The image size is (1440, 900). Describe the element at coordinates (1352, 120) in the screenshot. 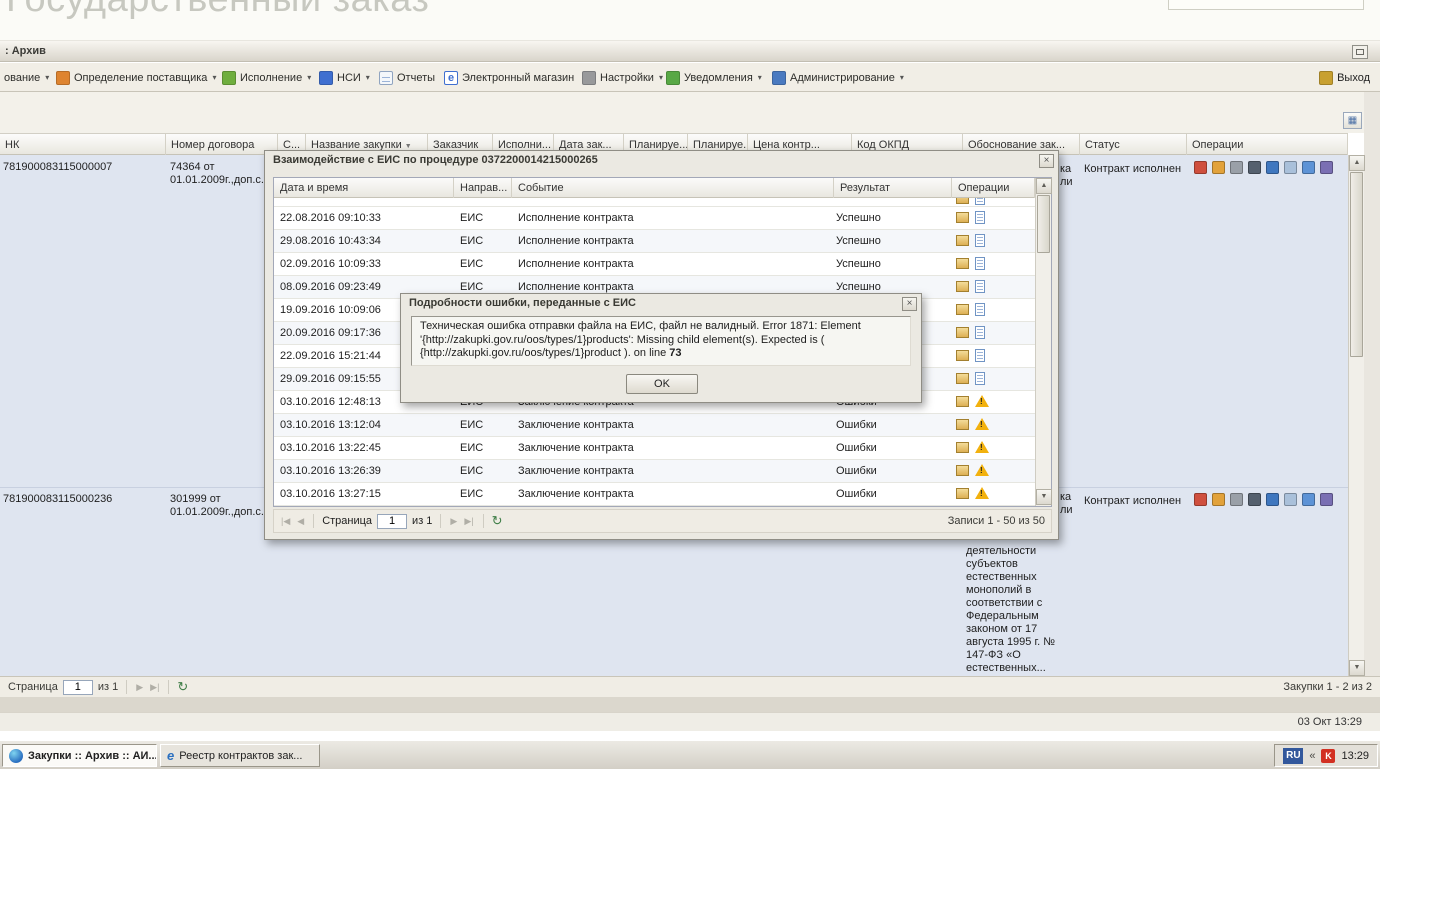

I see `grid-settings-button: ▦` at that location.